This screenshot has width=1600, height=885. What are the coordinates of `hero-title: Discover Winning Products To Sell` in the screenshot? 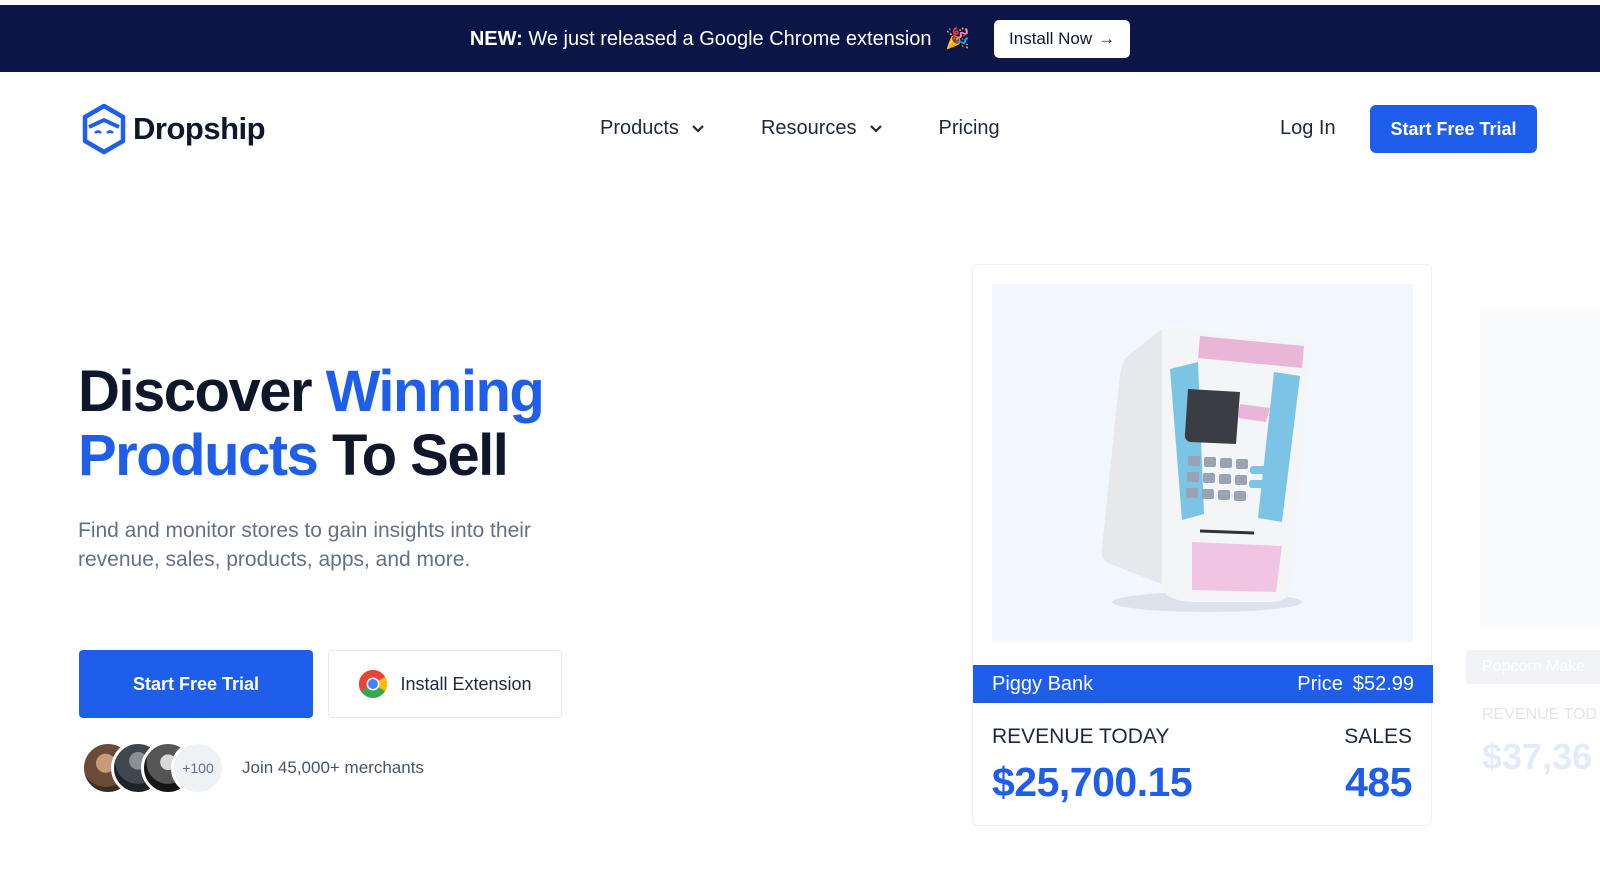 It's located at (311, 423).